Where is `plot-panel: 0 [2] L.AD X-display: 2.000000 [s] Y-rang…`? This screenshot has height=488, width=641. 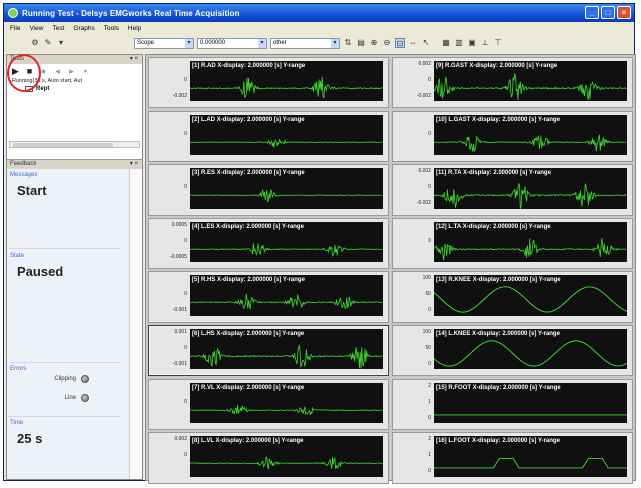
plot-panel: 0 [2] L.AD X-display: 2.000000 [s] Y-rang… is located at coordinates (268, 136).